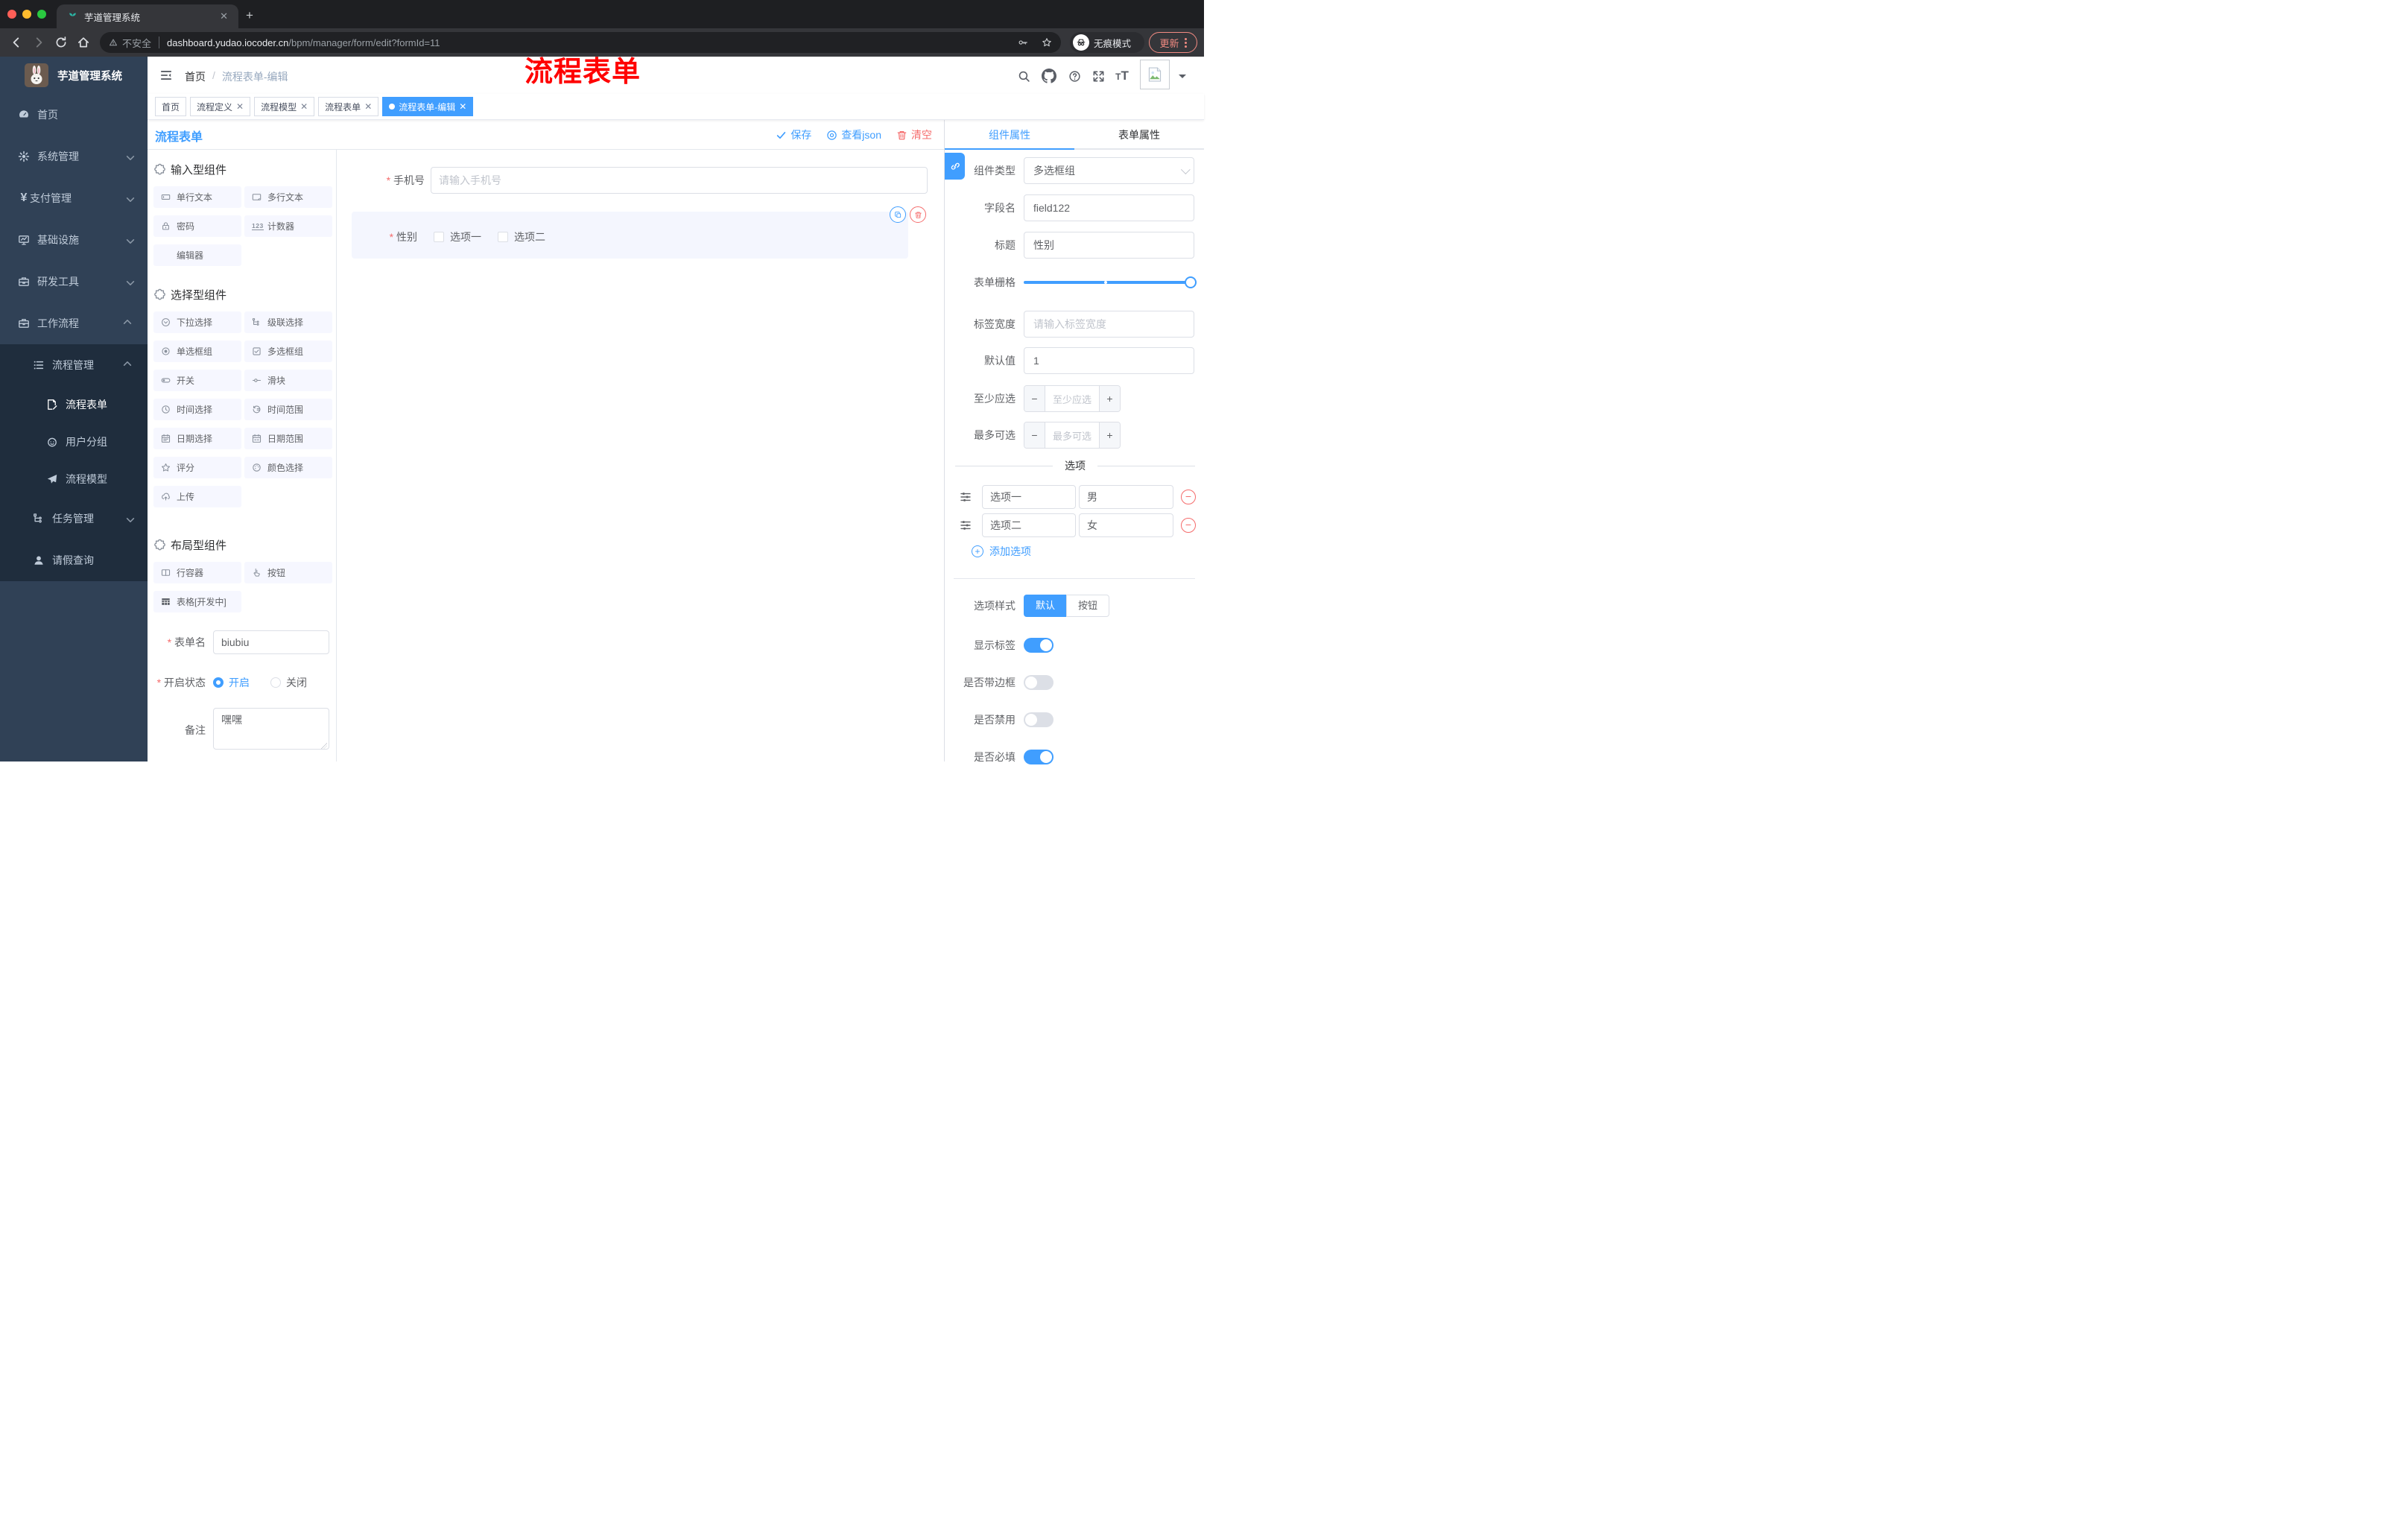  What do you see at coordinates (197, 226) in the screenshot?
I see `component-item-密码: 密码` at bounding box center [197, 226].